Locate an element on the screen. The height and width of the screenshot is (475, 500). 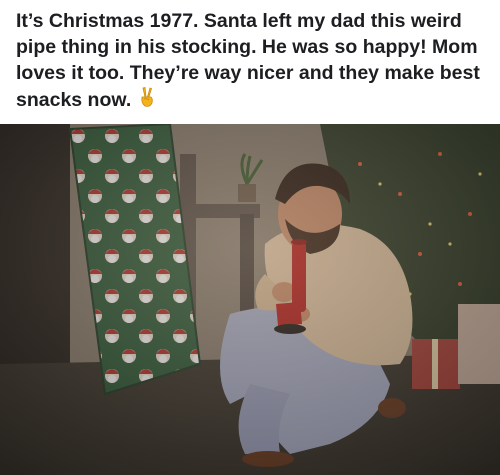
peace-sign-hand-emoji-icon is located at coordinates (147, 97).